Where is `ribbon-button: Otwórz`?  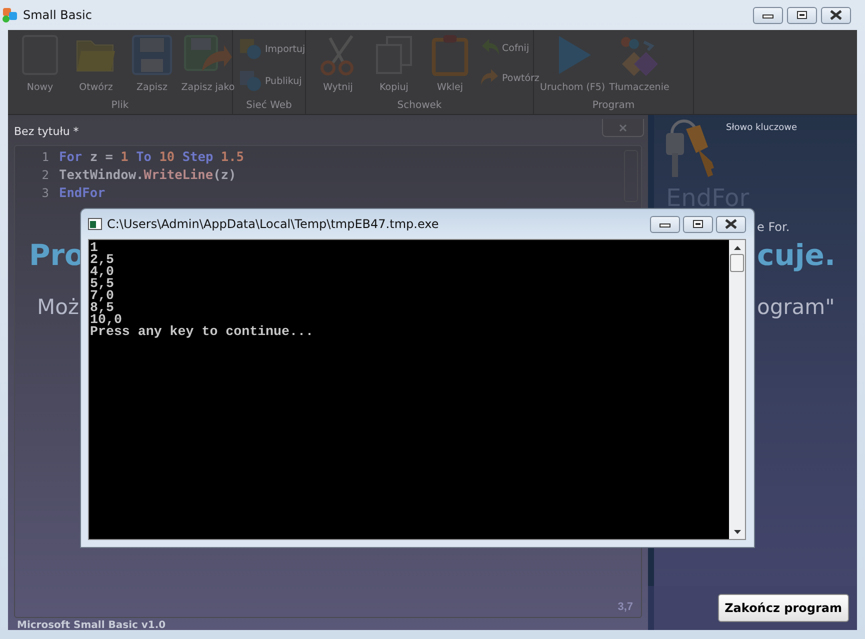 ribbon-button: Otwórz is located at coordinates (96, 63).